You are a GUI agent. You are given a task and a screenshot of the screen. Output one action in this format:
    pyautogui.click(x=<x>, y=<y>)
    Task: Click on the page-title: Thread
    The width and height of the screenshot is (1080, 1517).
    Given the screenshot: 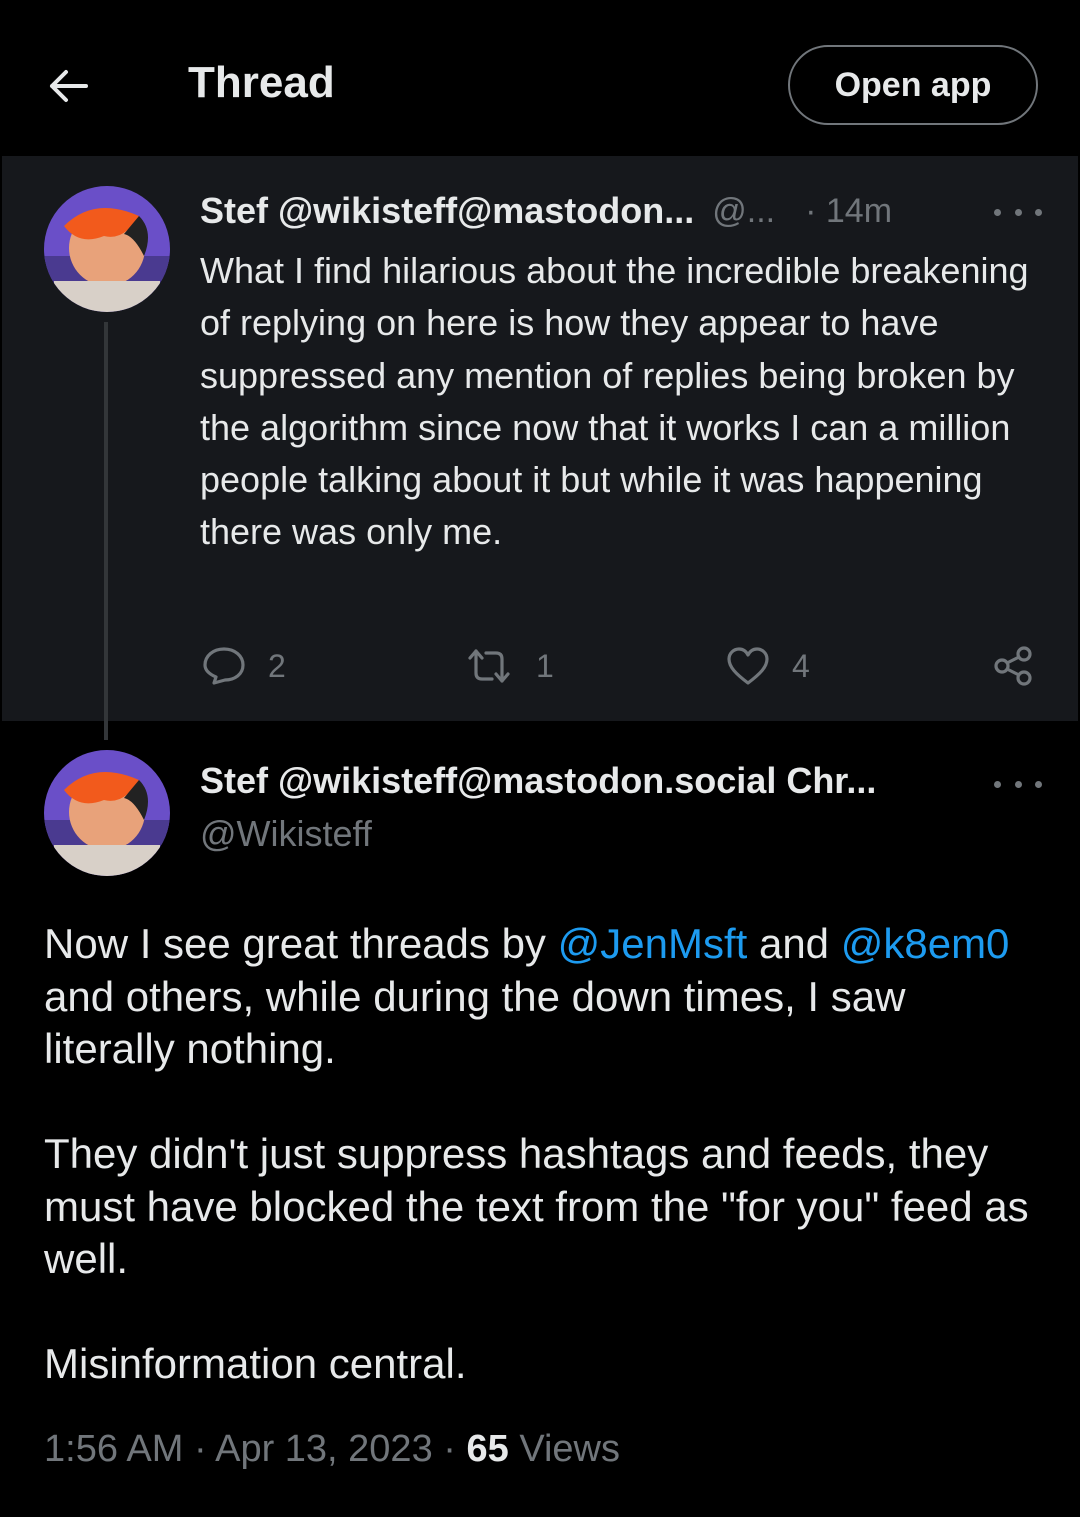 What is the action you would take?
    pyautogui.click(x=261, y=82)
    